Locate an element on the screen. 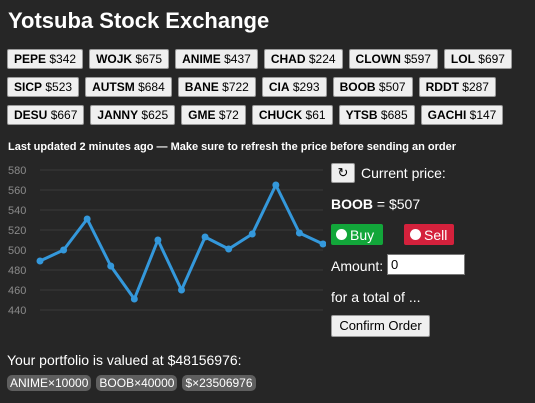 The width and height of the screenshot is (535, 403). y-tick-label: 540 is located at coordinates (17, 211).